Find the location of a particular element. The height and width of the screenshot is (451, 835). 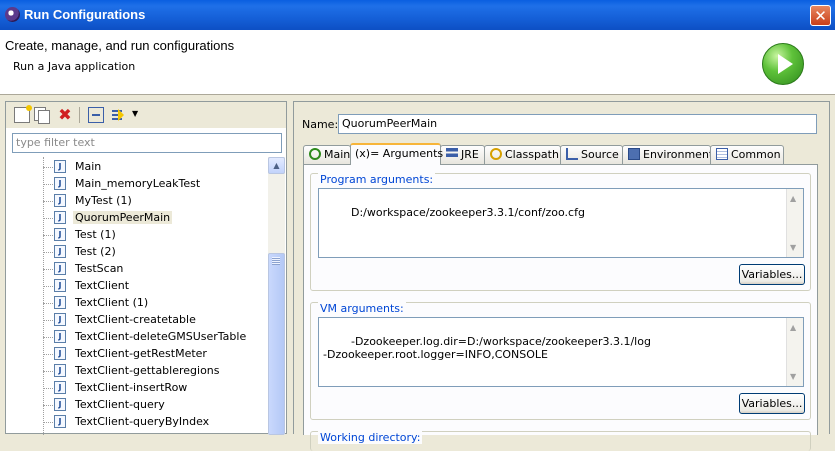

tree-item: J TextClient-deleteGMSUserTable is located at coordinates (155, 337).